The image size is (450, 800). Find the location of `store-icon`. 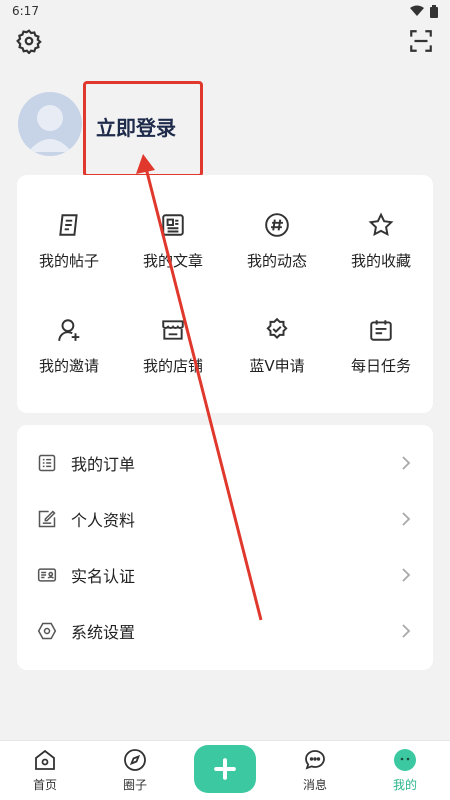

store-icon is located at coordinates (173, 330).